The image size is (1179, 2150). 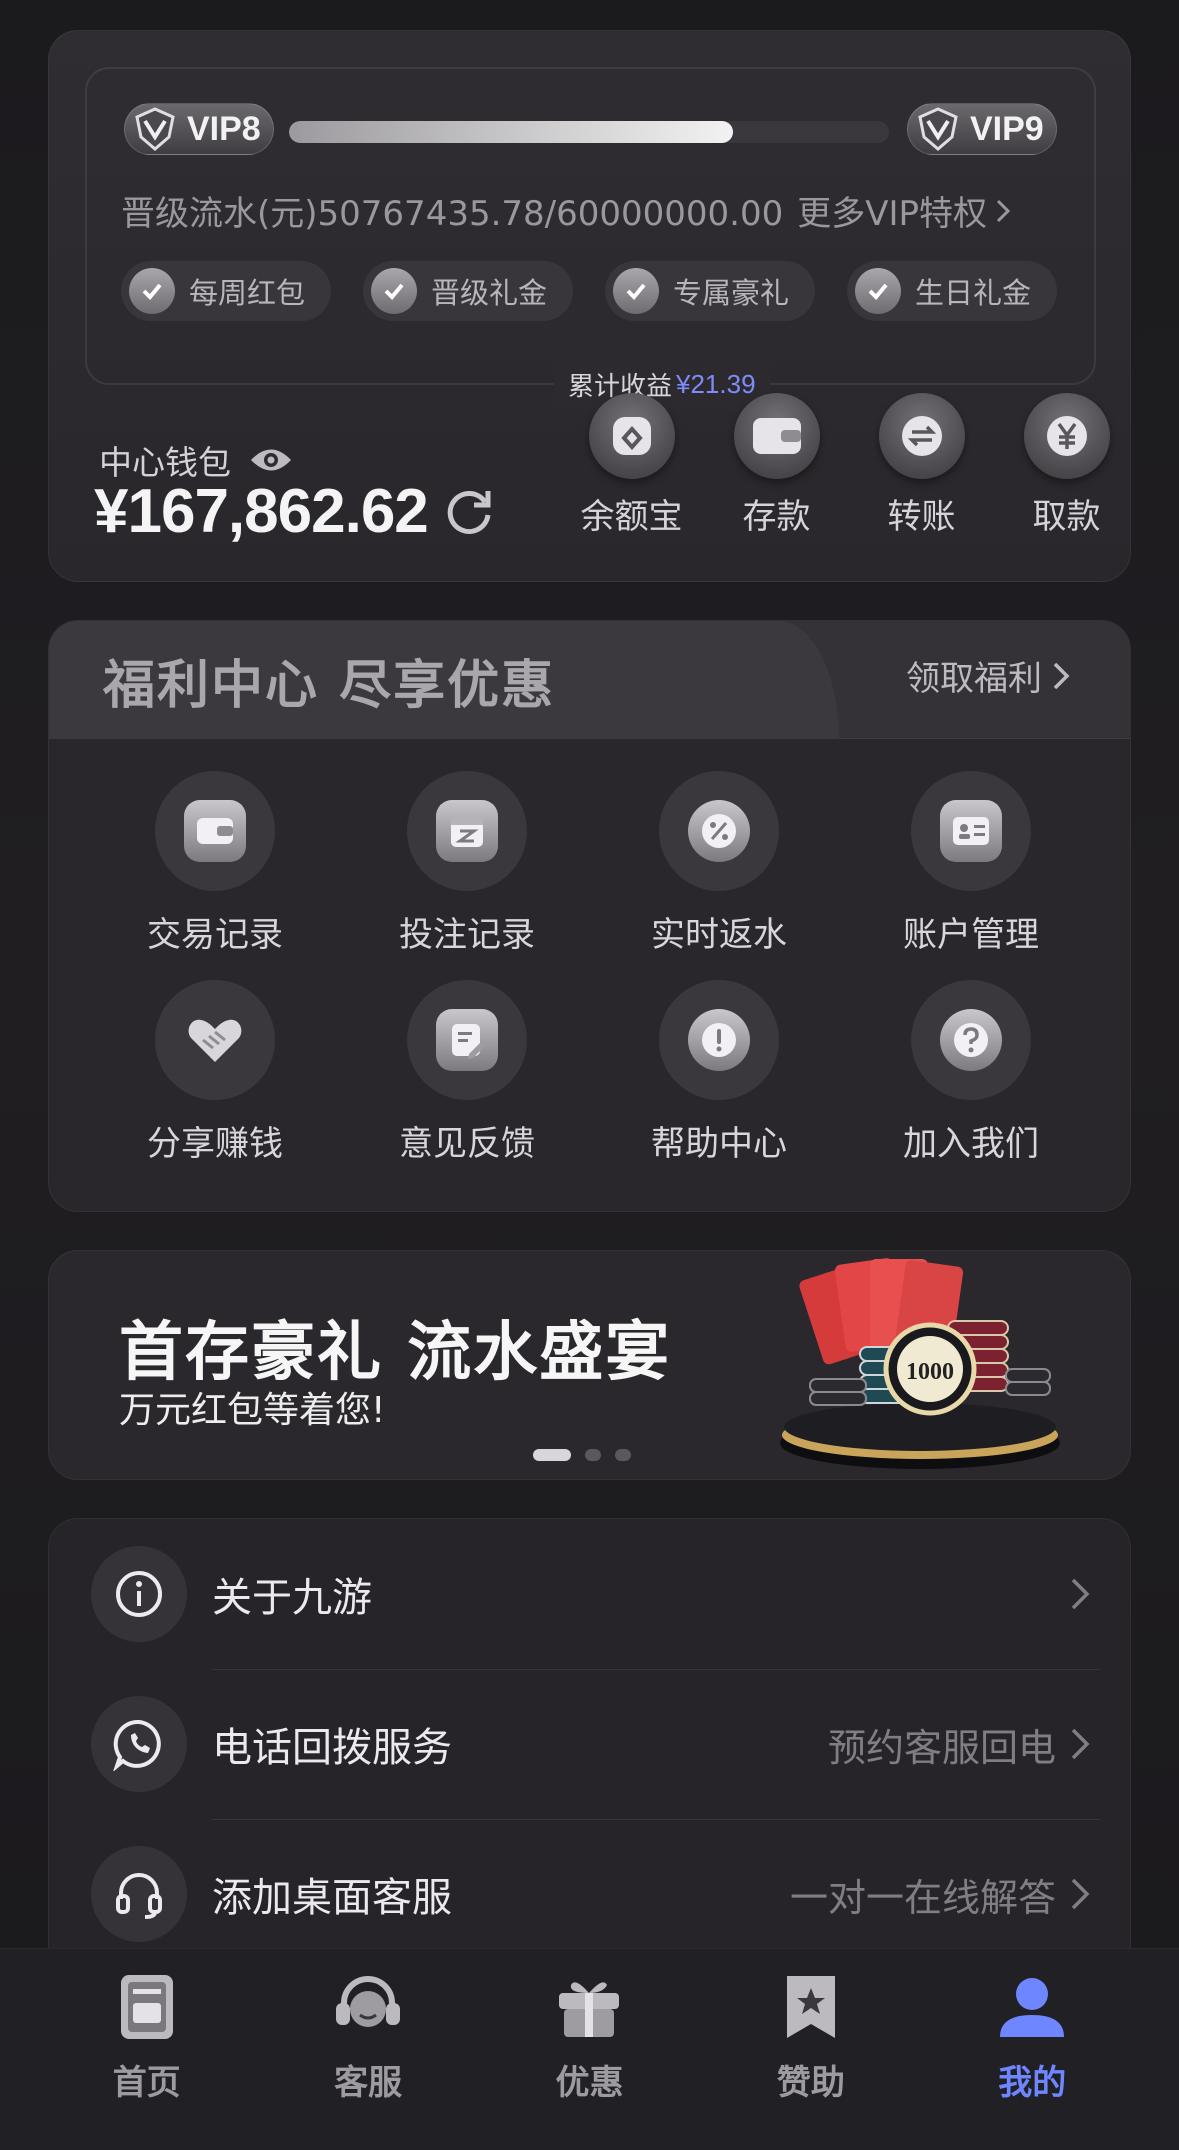 What do you see at coordinates (589, 2083) in the screenshot?
I see `nav-label: 优惠` at bounding box center [589, 2083].